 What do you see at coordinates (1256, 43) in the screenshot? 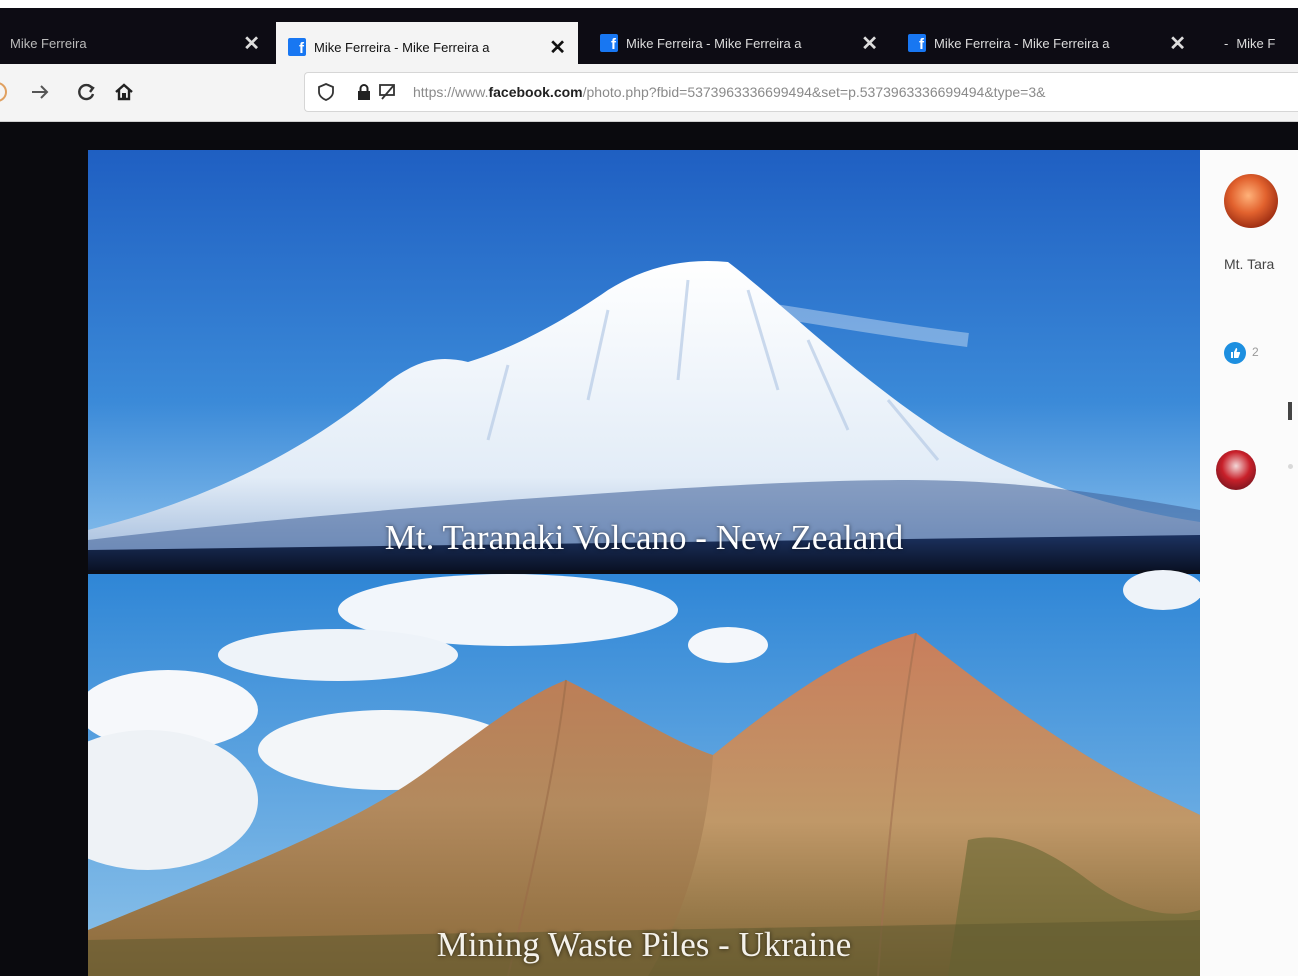
I see `tab-label: Mike F` at bounding box center [1256, 43].